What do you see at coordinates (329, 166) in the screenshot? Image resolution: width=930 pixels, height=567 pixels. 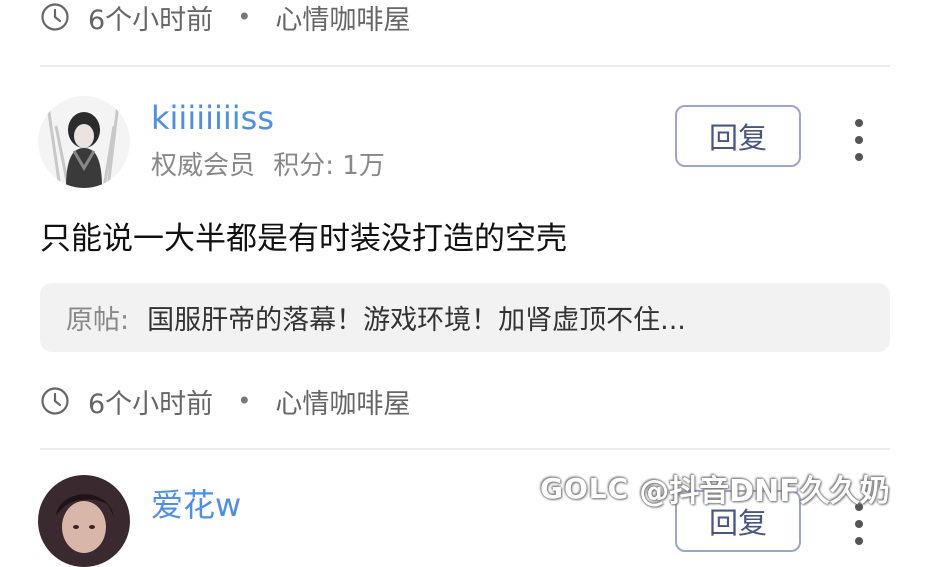 I see `user-points: 积分: 1万` at bounding box center [329, 166].